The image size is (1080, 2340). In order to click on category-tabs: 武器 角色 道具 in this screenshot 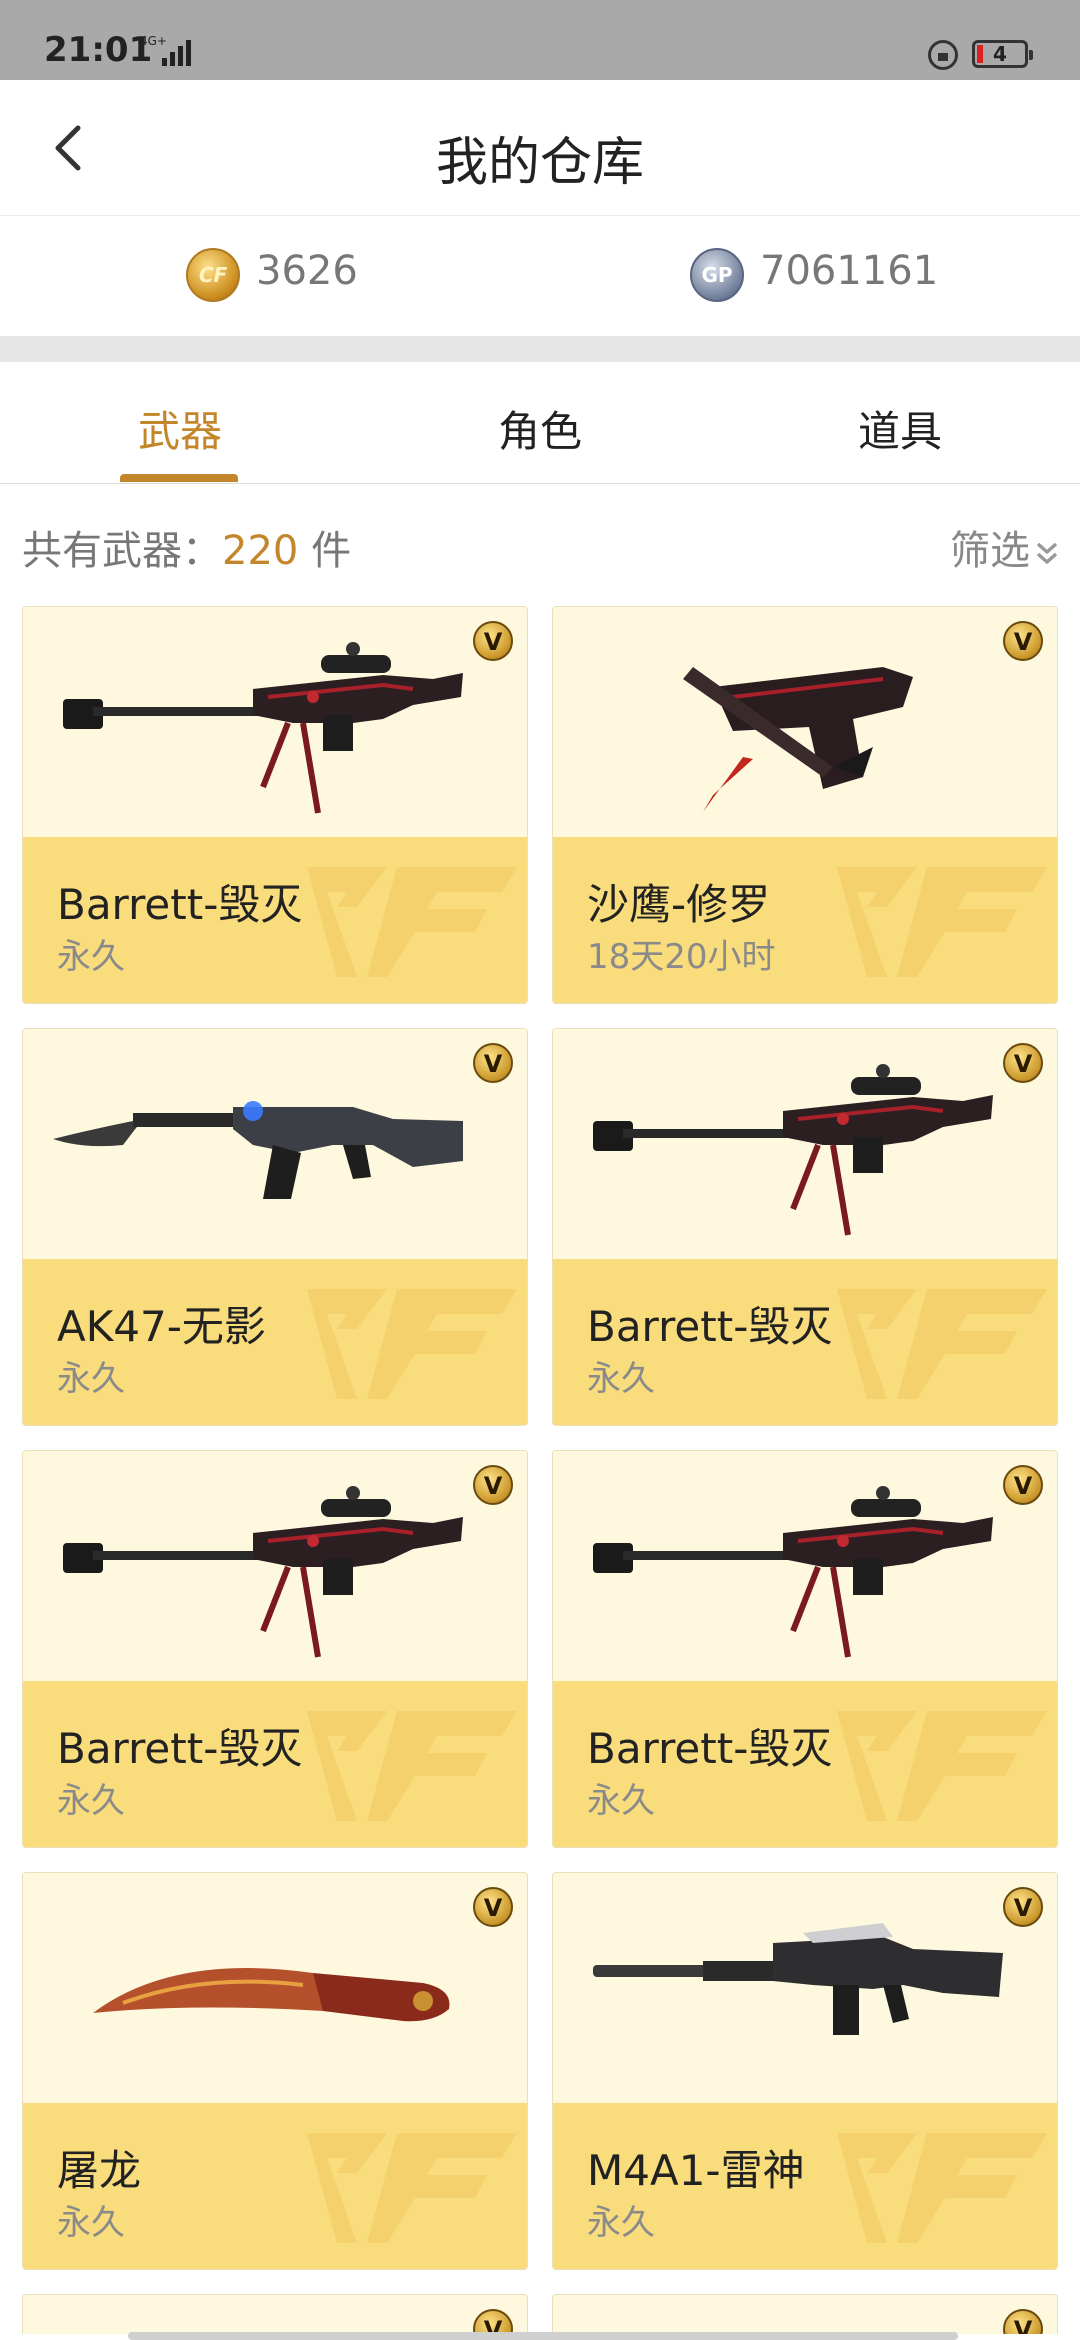, I will do `click(540, 423)`.